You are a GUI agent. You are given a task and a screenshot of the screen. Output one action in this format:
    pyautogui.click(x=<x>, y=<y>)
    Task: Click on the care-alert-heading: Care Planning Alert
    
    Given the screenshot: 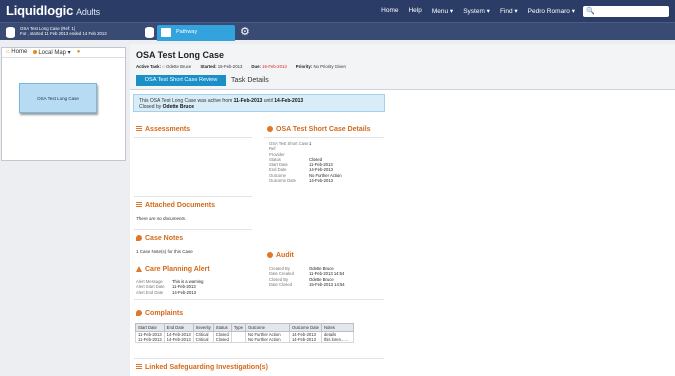 What is the action you would take?
    pyautogui.click(x=173, y=269)
    